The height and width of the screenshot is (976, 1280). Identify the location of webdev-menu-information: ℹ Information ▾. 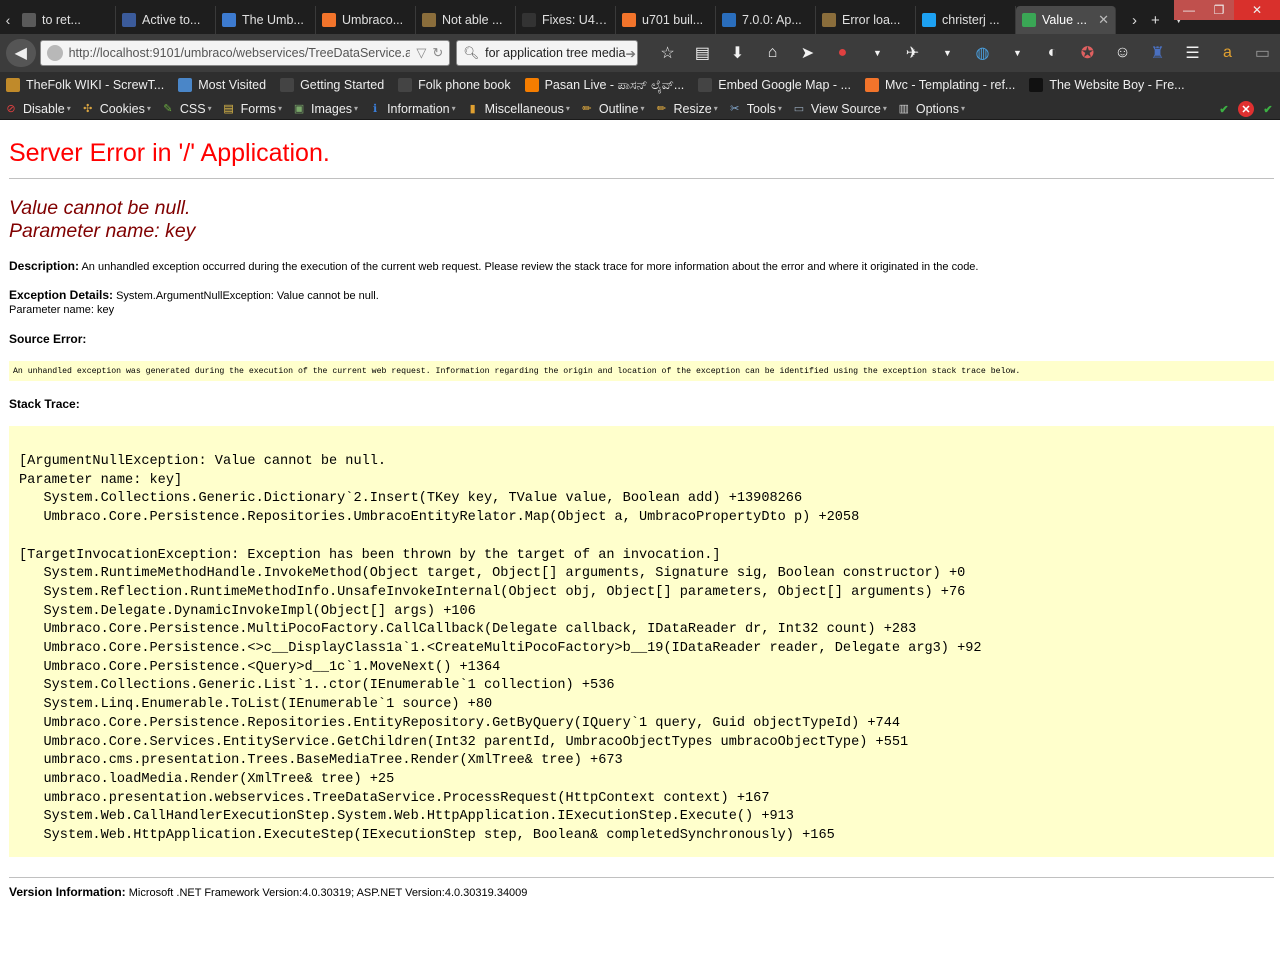
(412, 109).